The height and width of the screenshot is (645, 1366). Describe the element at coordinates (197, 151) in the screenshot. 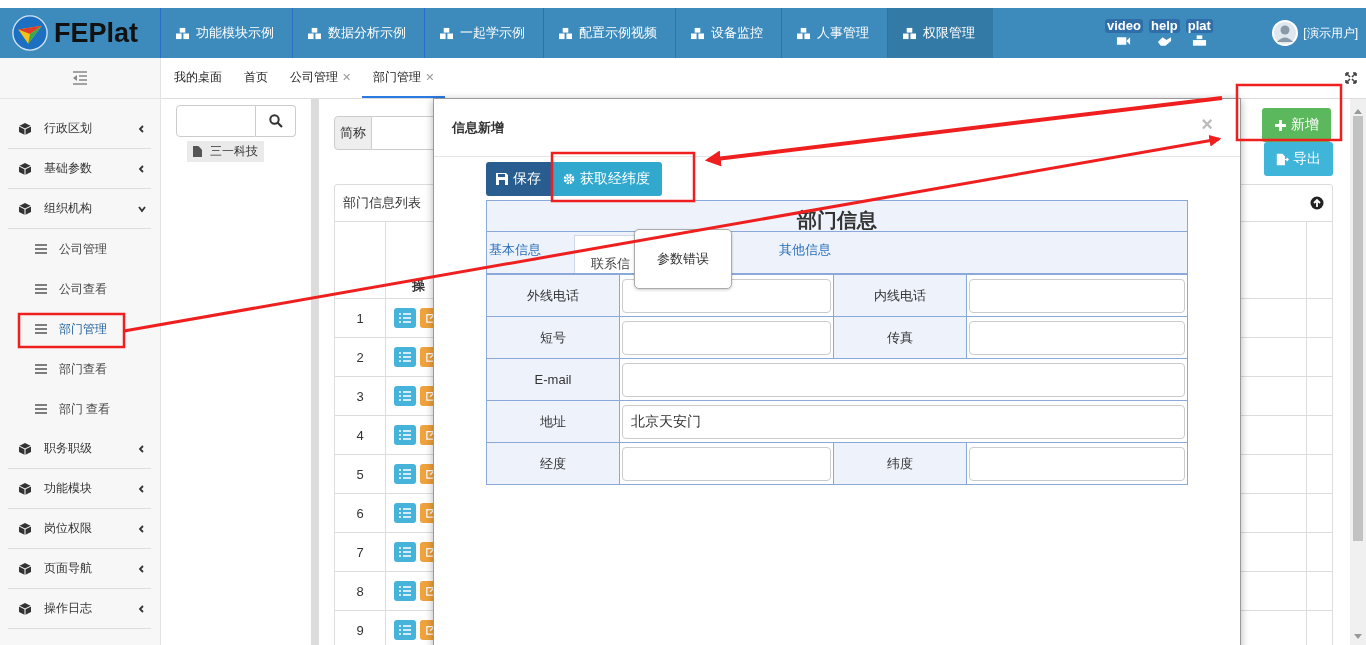

I see `file-icon` at that location.